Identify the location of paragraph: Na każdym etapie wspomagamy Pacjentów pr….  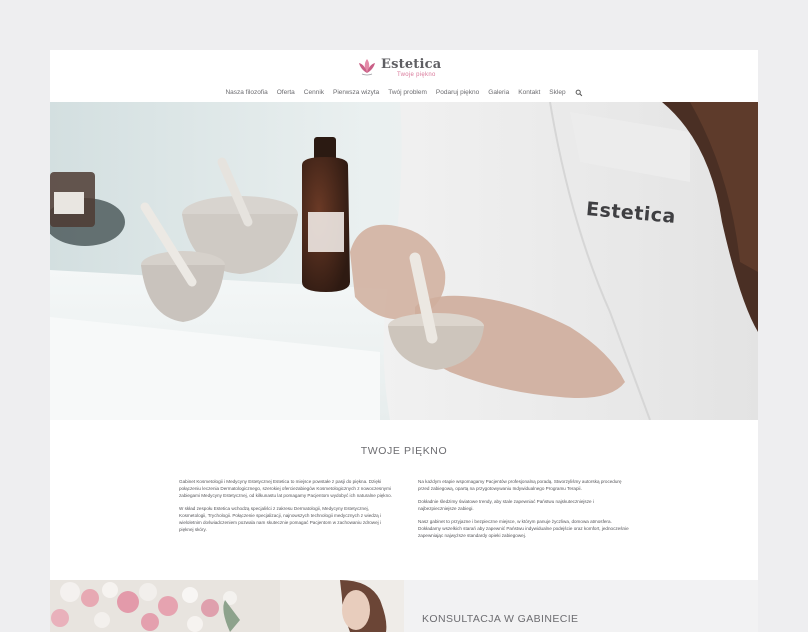
(520, 485).